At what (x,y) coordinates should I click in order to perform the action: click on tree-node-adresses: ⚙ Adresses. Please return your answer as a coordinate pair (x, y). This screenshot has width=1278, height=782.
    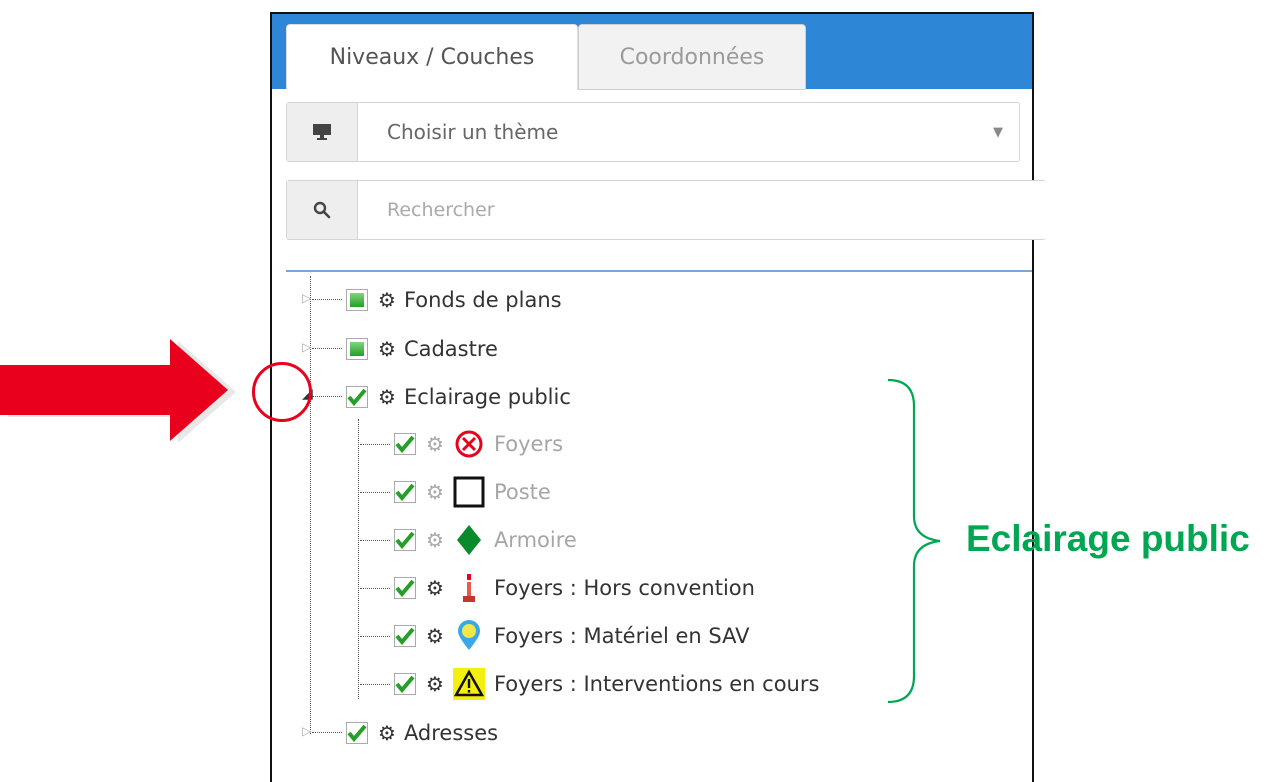
    Looking at the image, I should click on (422, 733).